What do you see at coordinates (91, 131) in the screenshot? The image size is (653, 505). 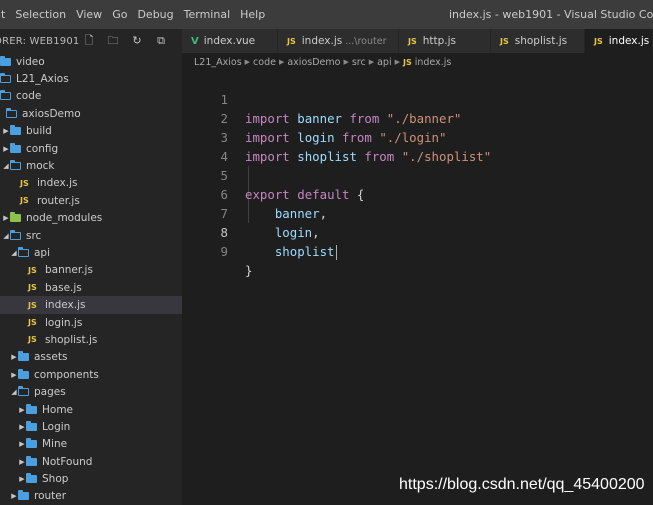 I see `tree-item-folder: ▶ build` at bounding box center [91, 131].